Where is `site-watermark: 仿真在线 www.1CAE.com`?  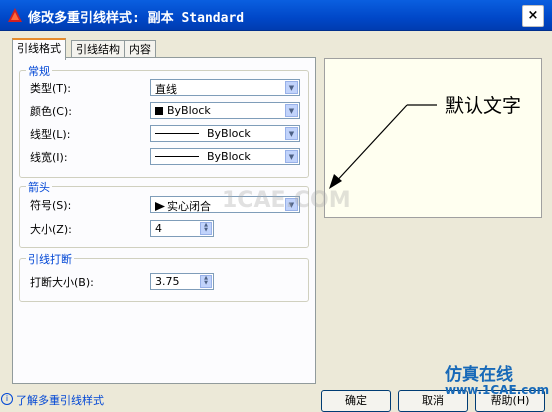
site-watermark: 仿真在线 www.1CAE.com is located at coordinates (497, 379).